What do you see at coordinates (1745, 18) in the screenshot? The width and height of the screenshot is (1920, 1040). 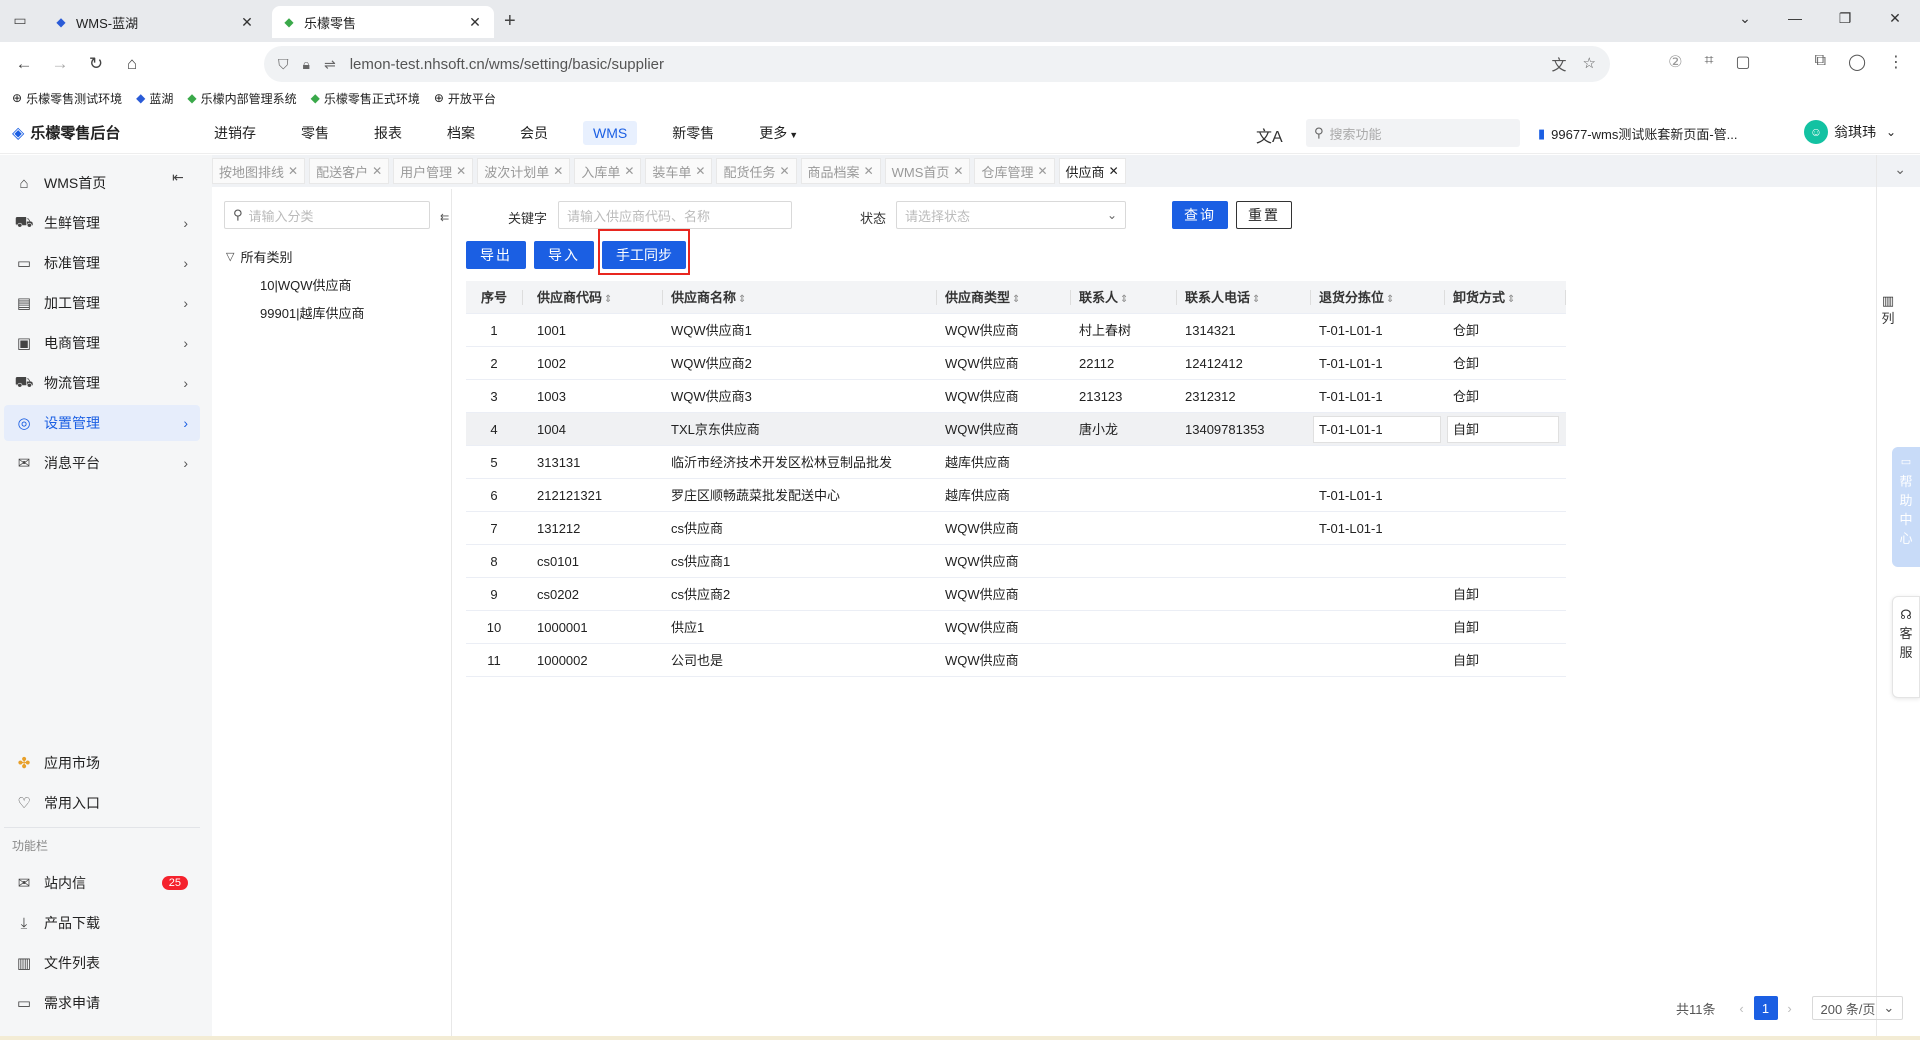 I see `tab-dropdown-icon: ⌄` at bounding box center [1745, 18].